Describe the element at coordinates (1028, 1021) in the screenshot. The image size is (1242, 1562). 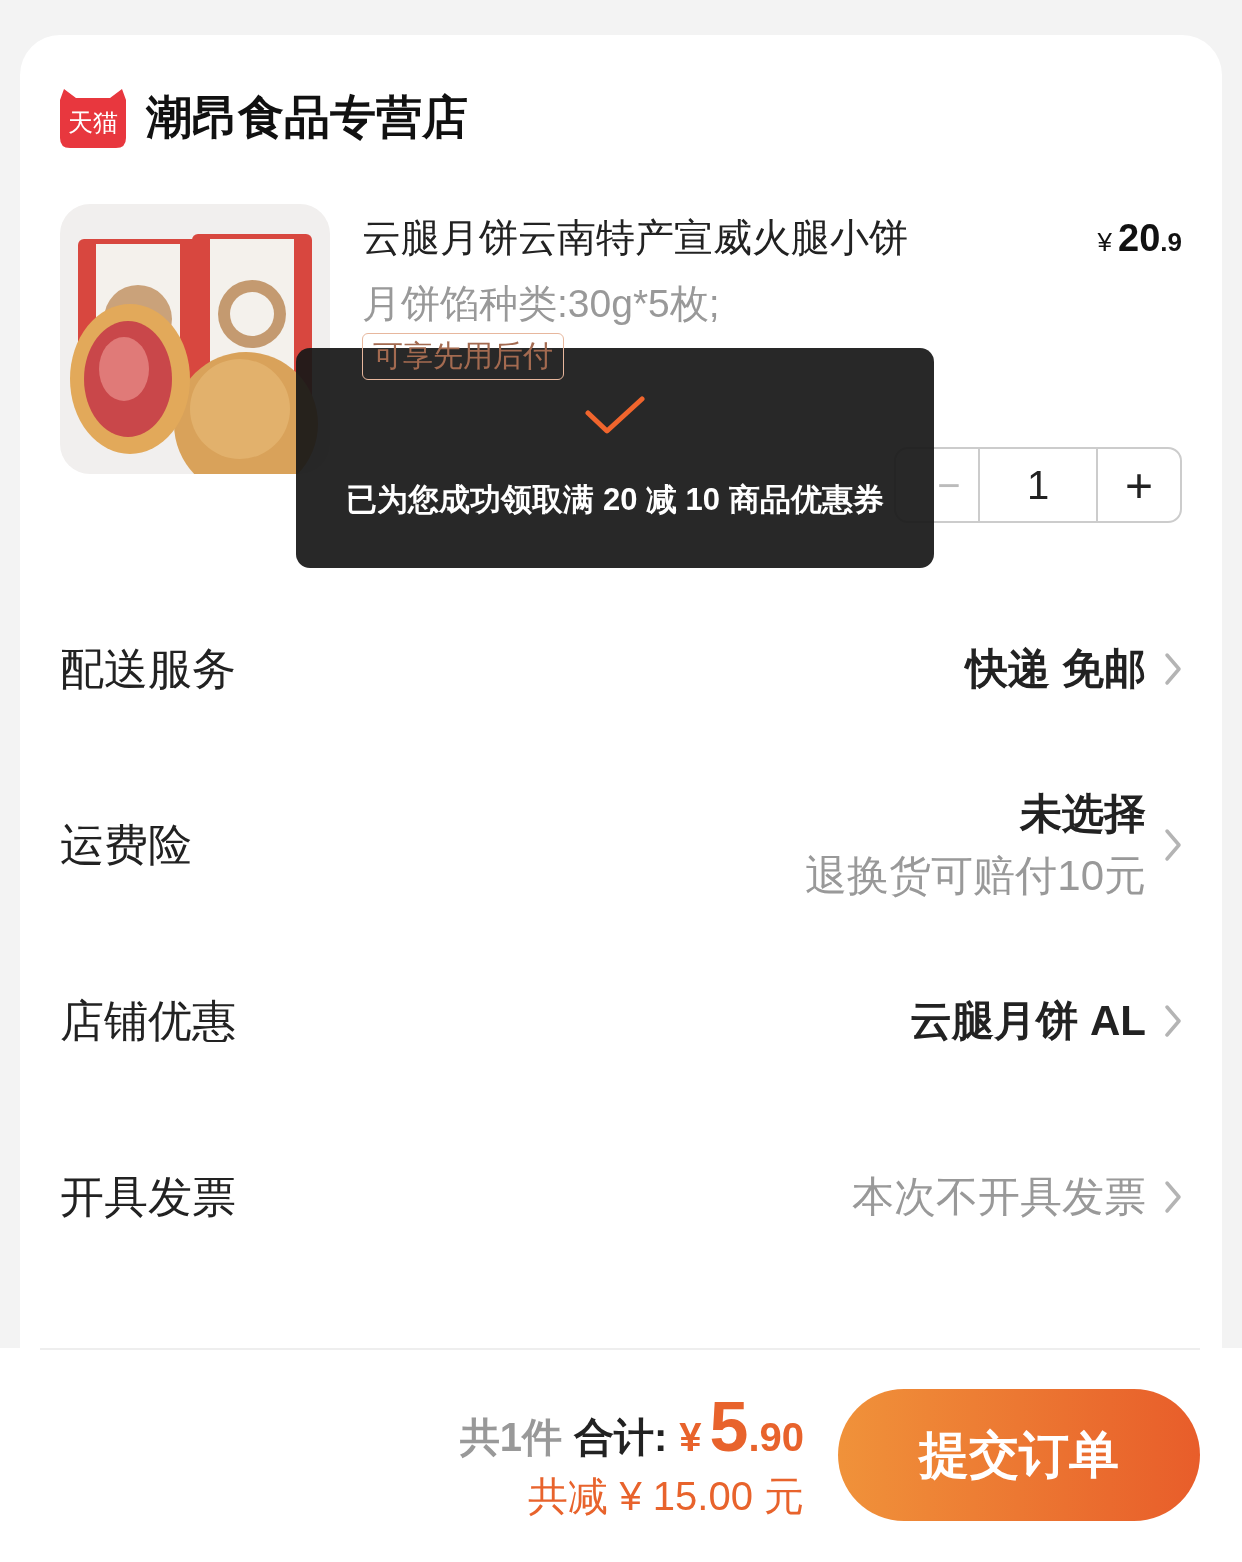
I see `option-value: 云腿月饼 AL` at that location.